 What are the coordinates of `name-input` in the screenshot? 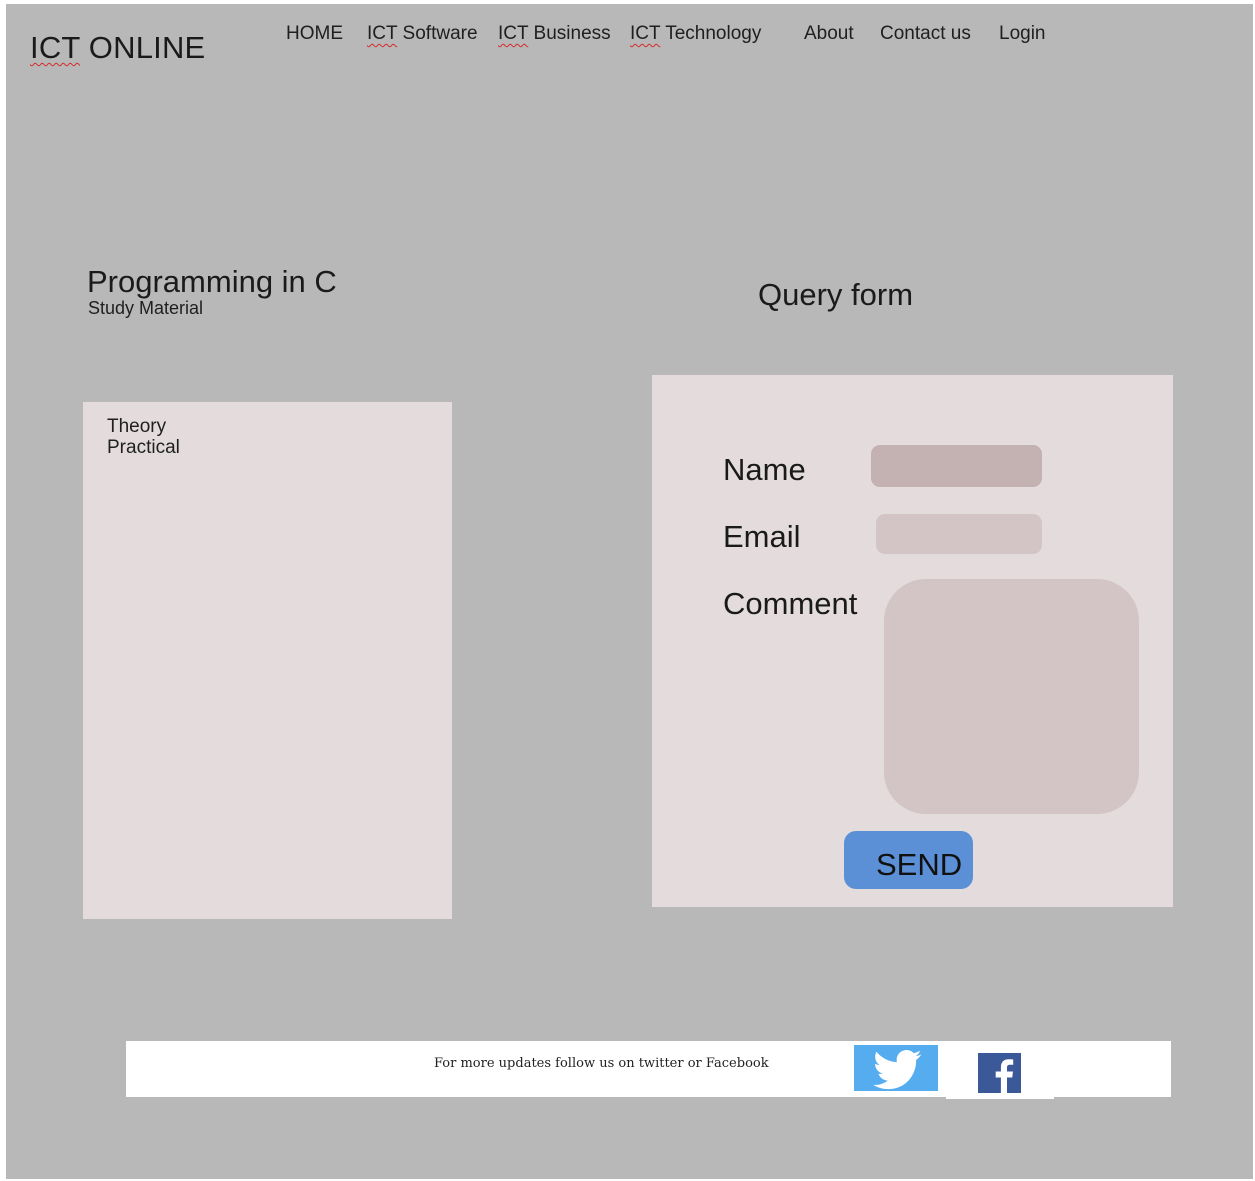 It's located at (956, 466).